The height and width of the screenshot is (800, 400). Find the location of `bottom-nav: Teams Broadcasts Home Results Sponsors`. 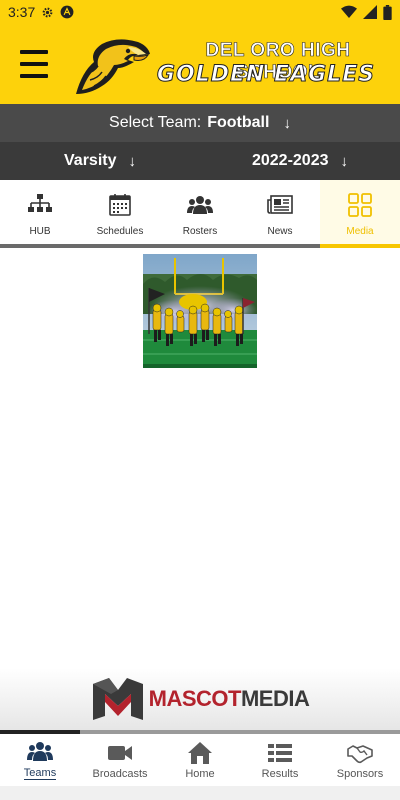

bottom-nav: Teams Broadcasts Home Results Sponsors is located at coordinates (200, 760).